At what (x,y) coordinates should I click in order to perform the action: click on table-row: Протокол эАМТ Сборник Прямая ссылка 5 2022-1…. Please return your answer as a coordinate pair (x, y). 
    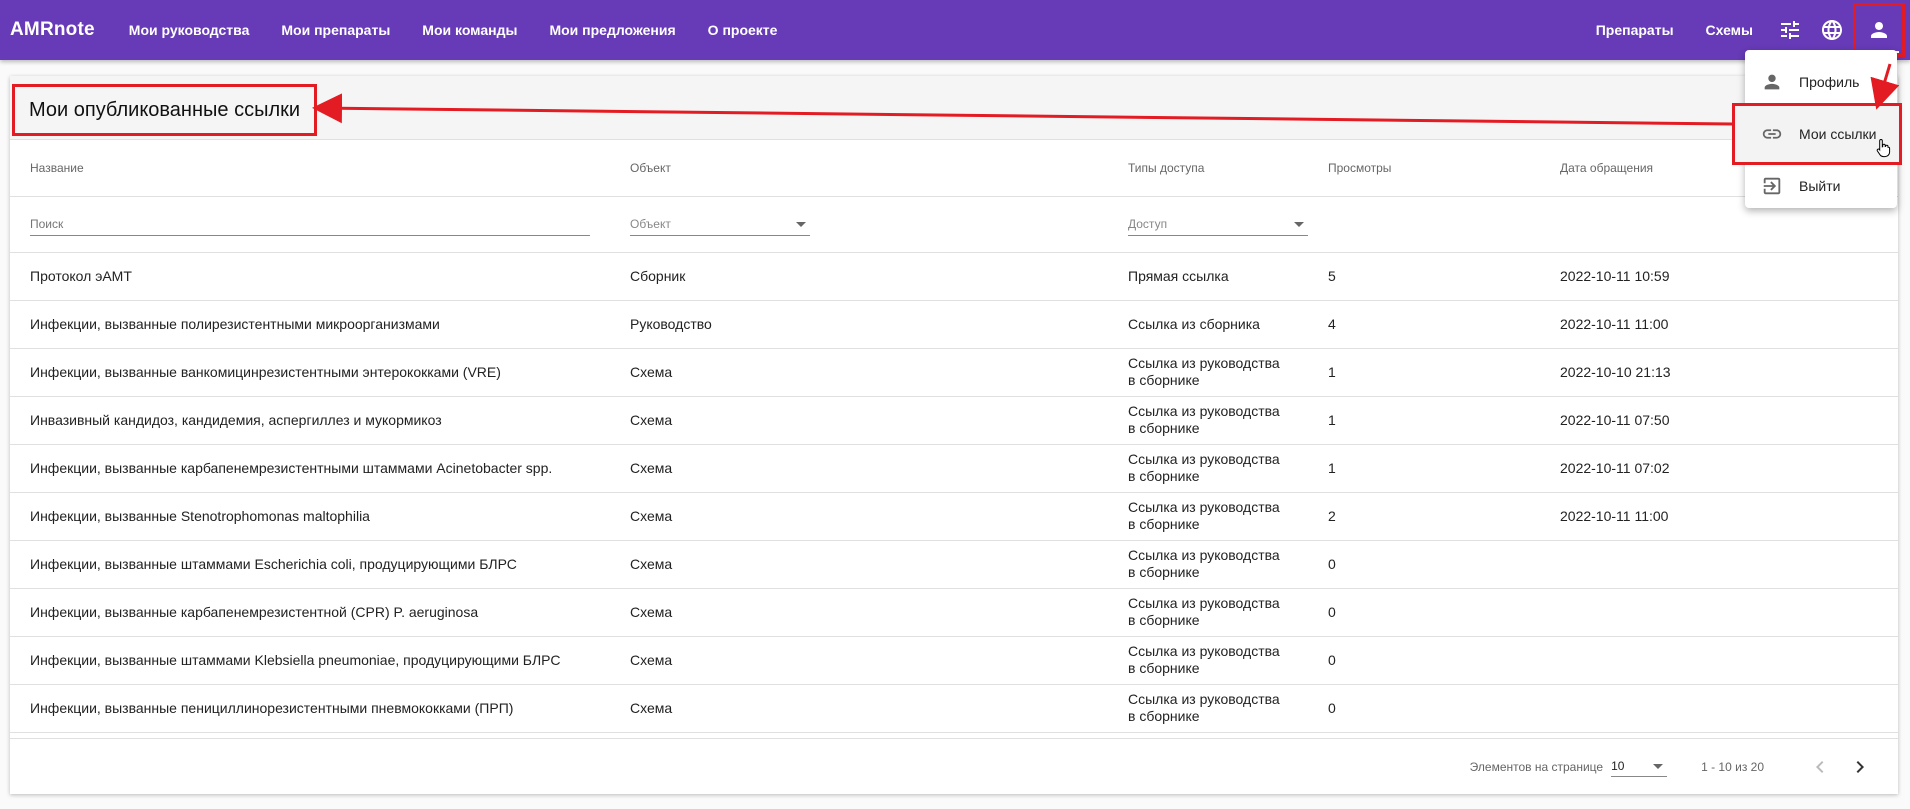
    Looking at the image, I should click on (954, 276).